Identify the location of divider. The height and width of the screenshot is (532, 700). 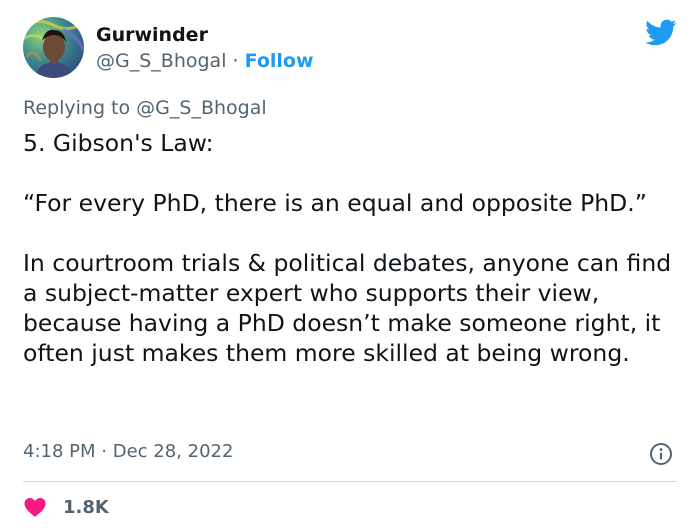
(350, 481).